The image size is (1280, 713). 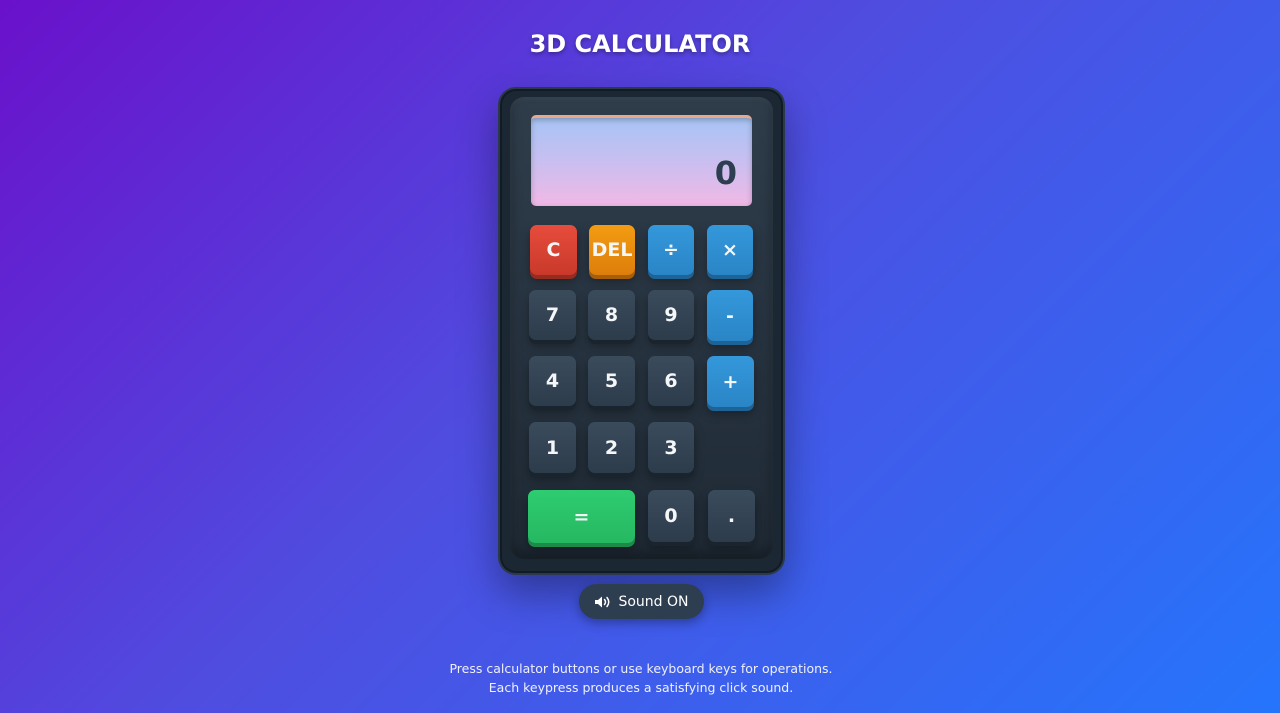 I want to click on key-6-button: 6, so click(x=671, y=381).